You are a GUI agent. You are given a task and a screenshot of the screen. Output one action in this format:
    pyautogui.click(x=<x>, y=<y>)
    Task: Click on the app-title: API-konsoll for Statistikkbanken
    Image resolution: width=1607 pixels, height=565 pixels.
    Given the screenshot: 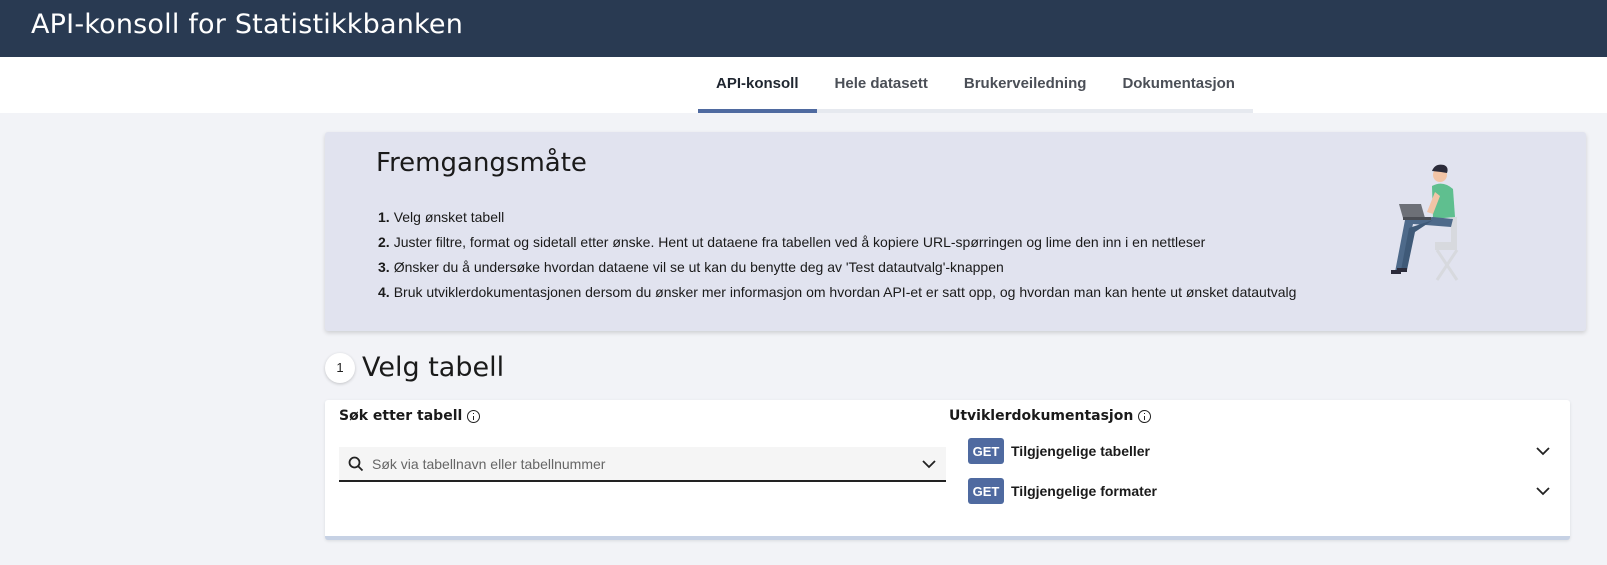 What is the action you would take?
    pyautogui.click(x=247, y=24)
    